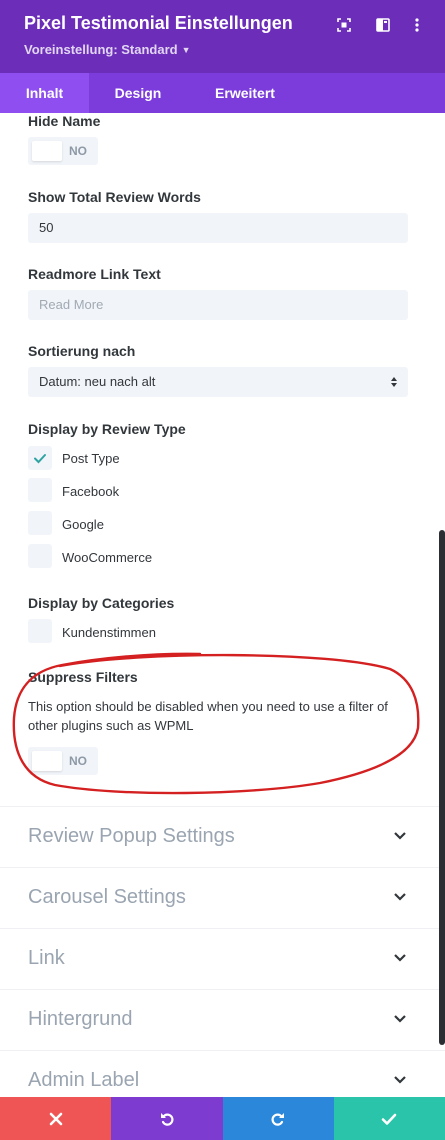  What do you see at coordinates (80, 1019) in the screenshot?
I see `section-title: Hintergrund` at bounding box center [80, 1019].